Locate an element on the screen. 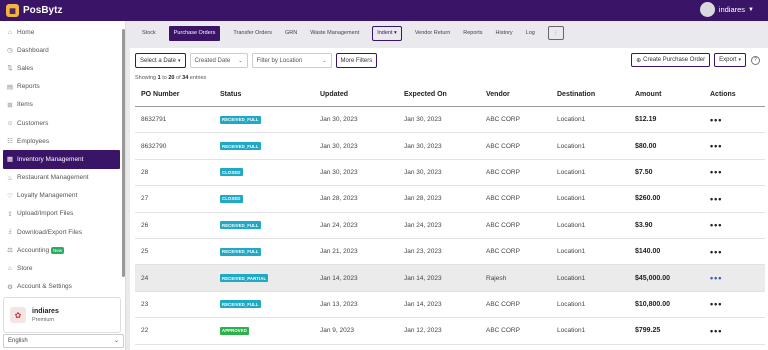  tab-vendor-return: Vendor Return is located at coordinates (432, 33).